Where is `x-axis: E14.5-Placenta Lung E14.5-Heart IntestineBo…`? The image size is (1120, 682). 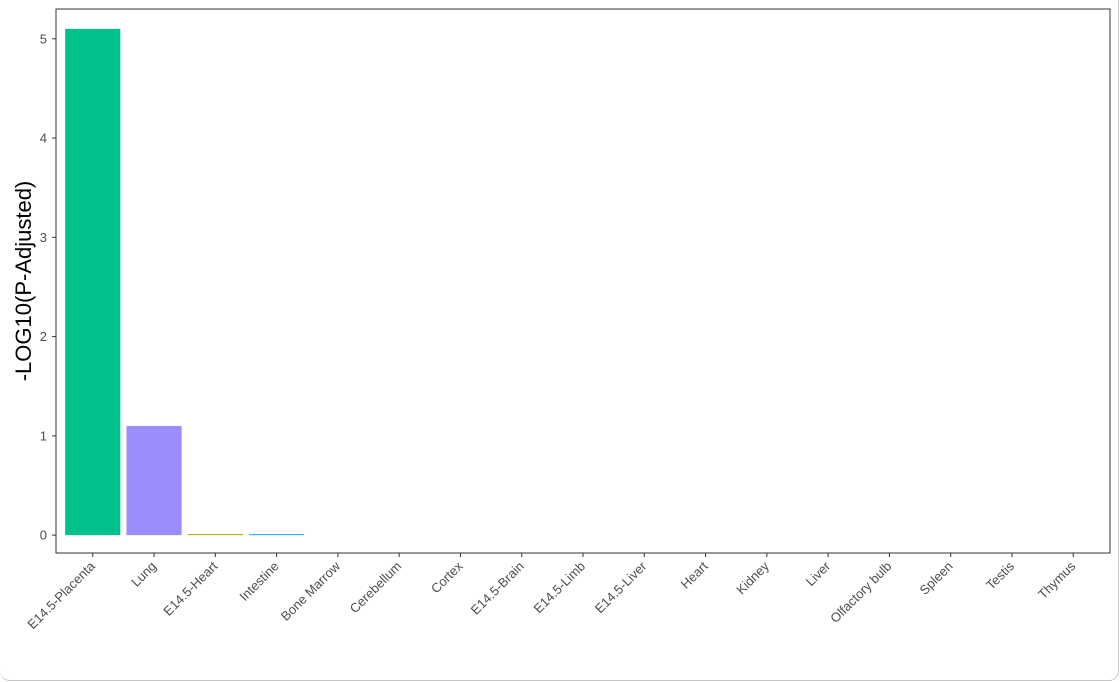
x-axis: E14.5-Placenta Lung E14.5-Heart IntestineBo… is located at coordinates (551, 592).